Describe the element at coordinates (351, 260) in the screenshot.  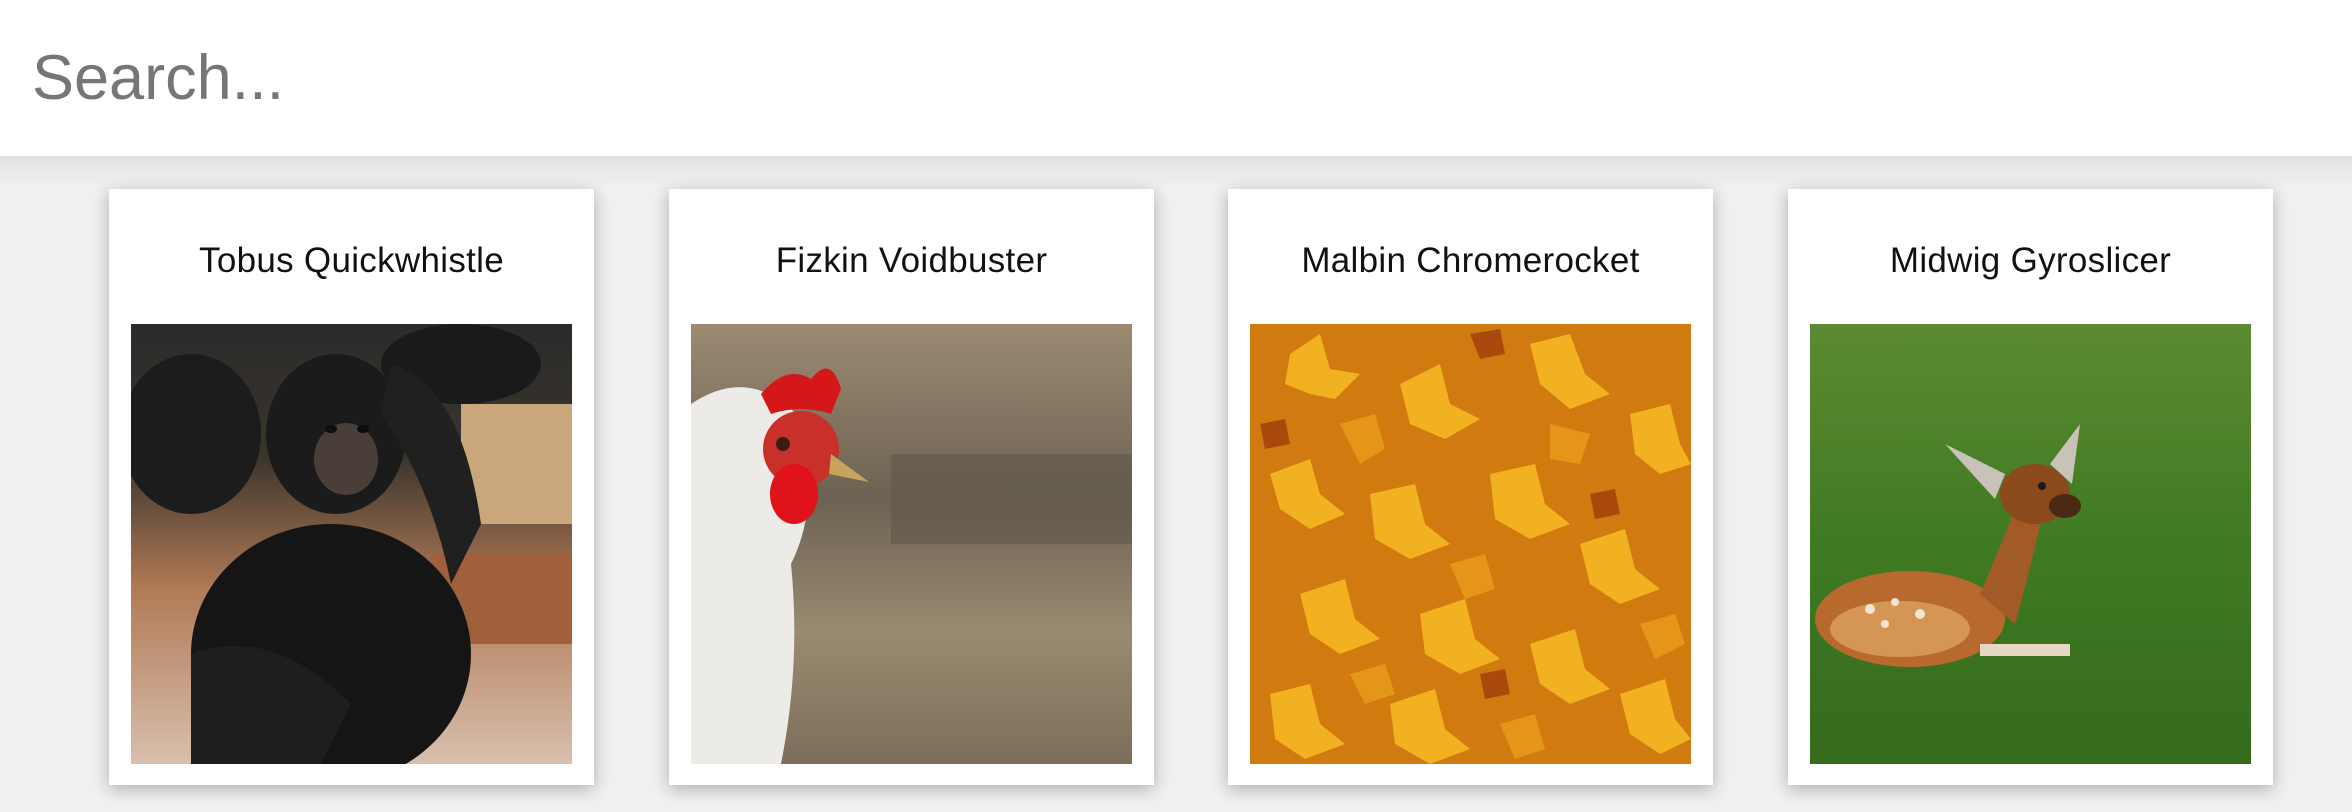
I see `card-title: Tobus Quickwhistle` at that location.